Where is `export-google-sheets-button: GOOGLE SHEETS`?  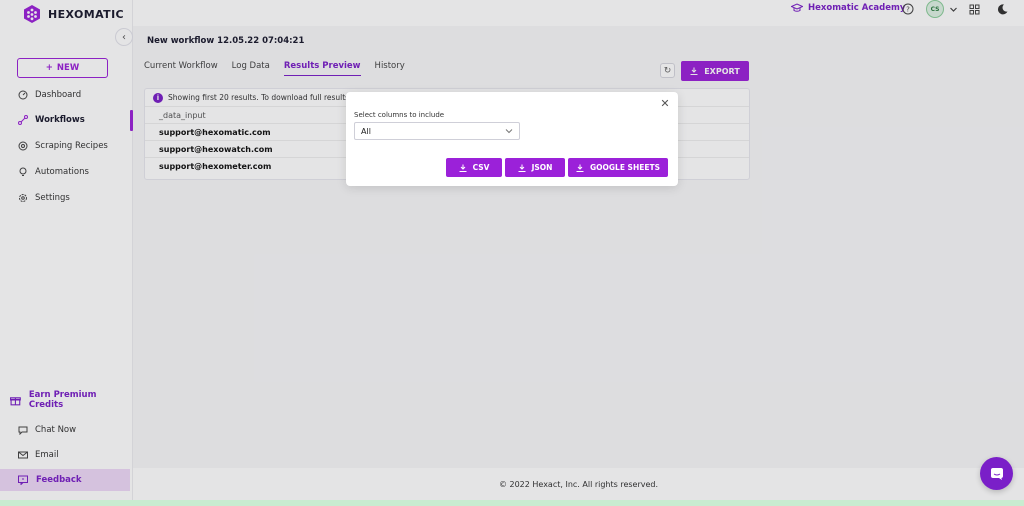
export-google-sheets-button: GOOGLE SHEETS is located at coordinates (618, 167).